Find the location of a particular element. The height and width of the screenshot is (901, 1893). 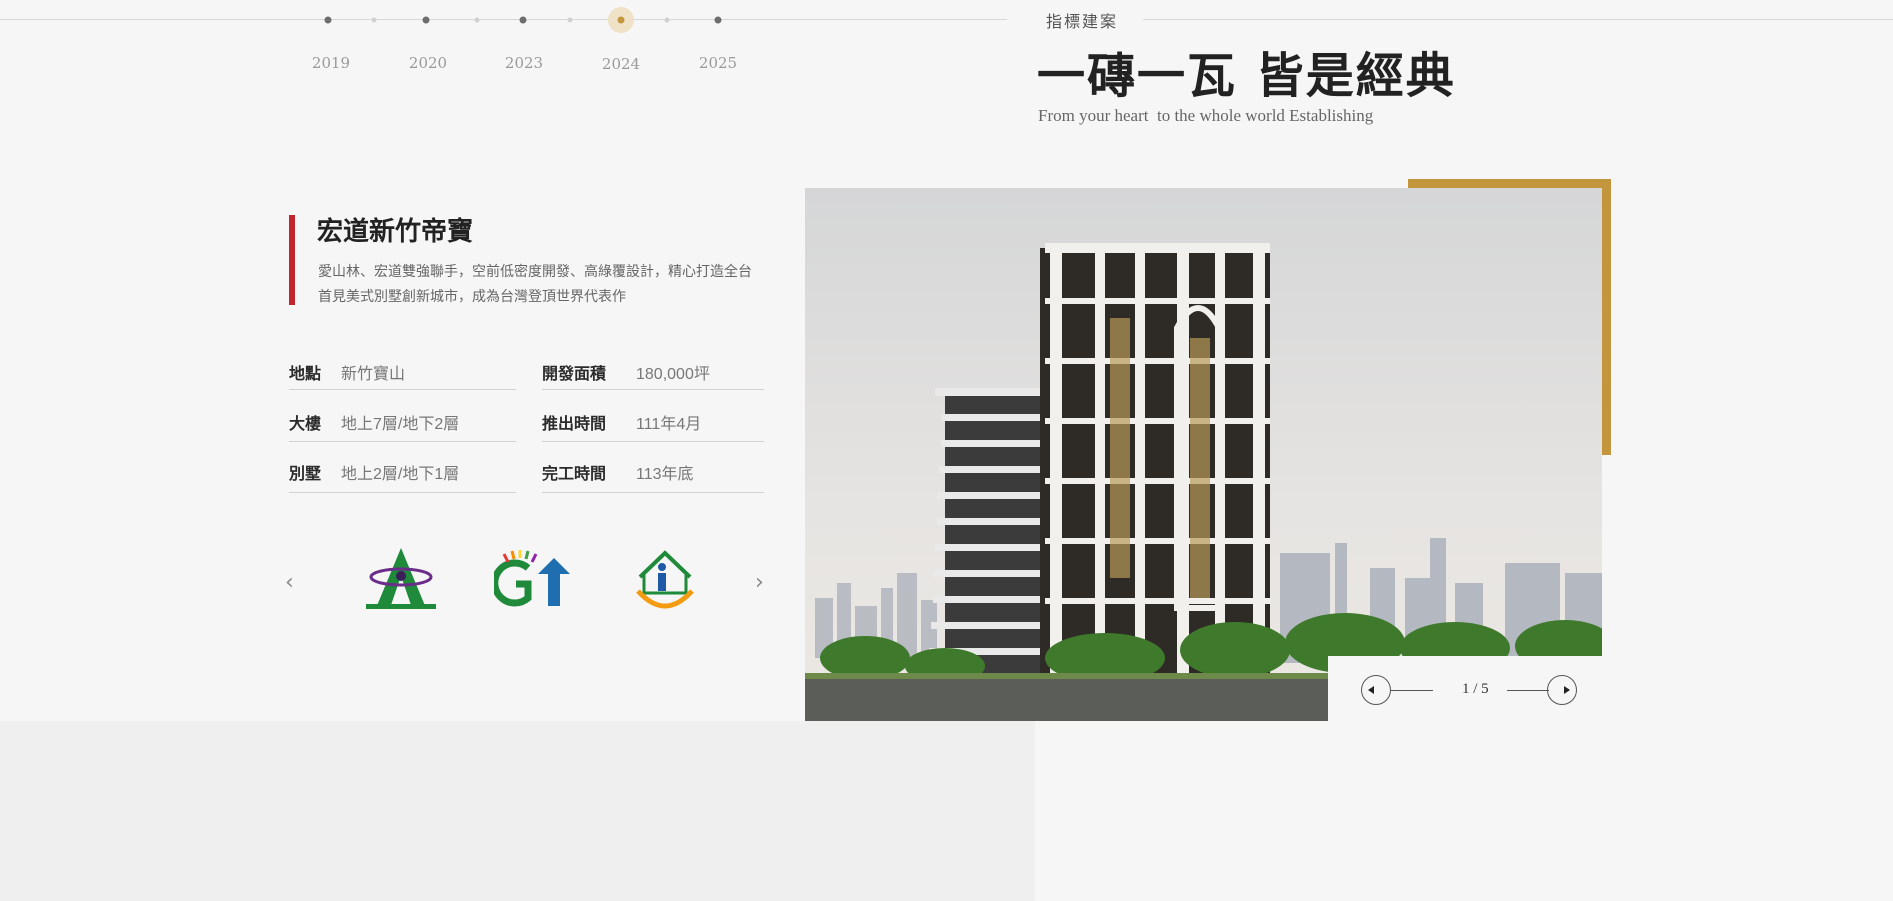

timeline-dot-2025 is located at coordinates (718, 20).